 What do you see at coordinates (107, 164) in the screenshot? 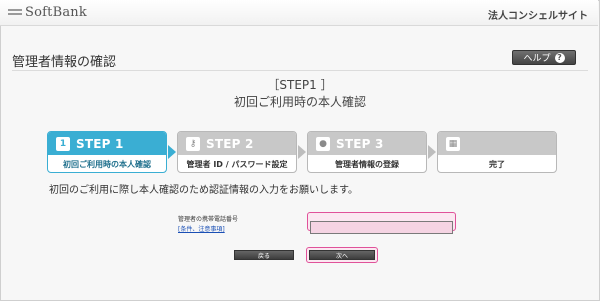
I see `step-label: 初回ご利用時の本人確認` at bounding box center [107, 164].